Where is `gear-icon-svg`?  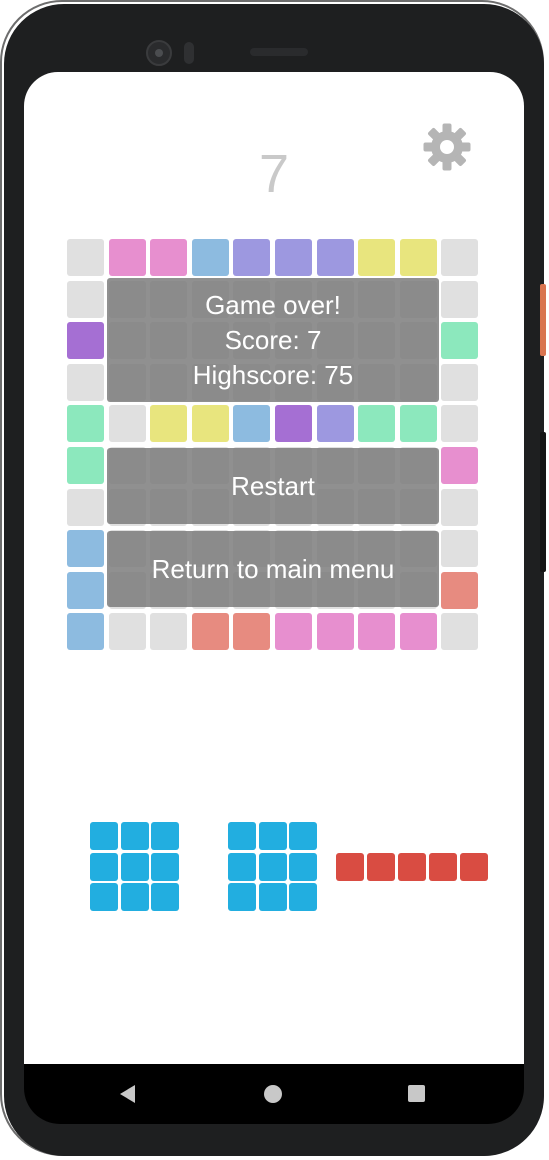 gear-icon-svg is located at coordinates (447, 147).